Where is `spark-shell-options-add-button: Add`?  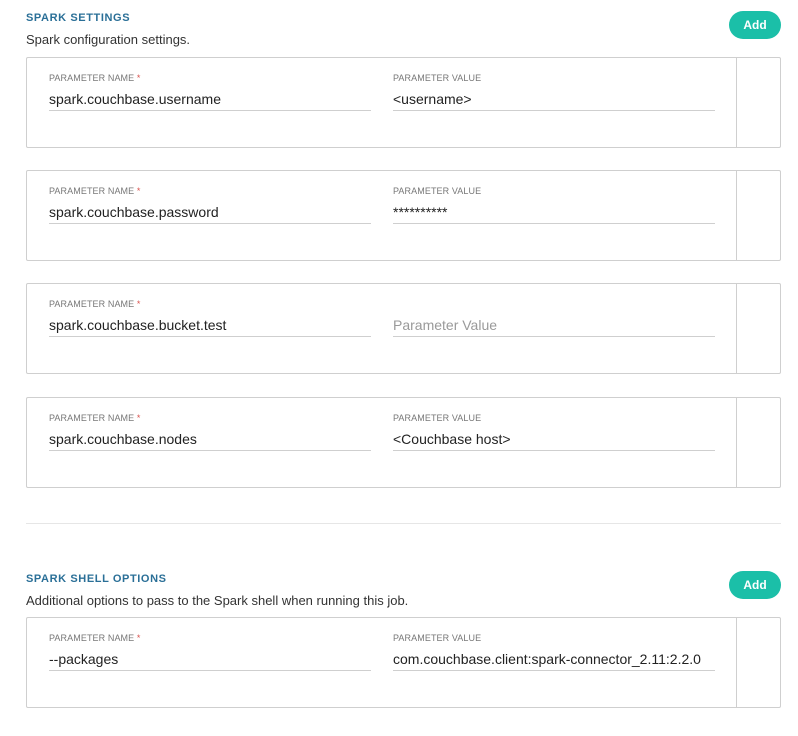 spark-shell-options-add-button: Add is located at coordinates (755, 585).